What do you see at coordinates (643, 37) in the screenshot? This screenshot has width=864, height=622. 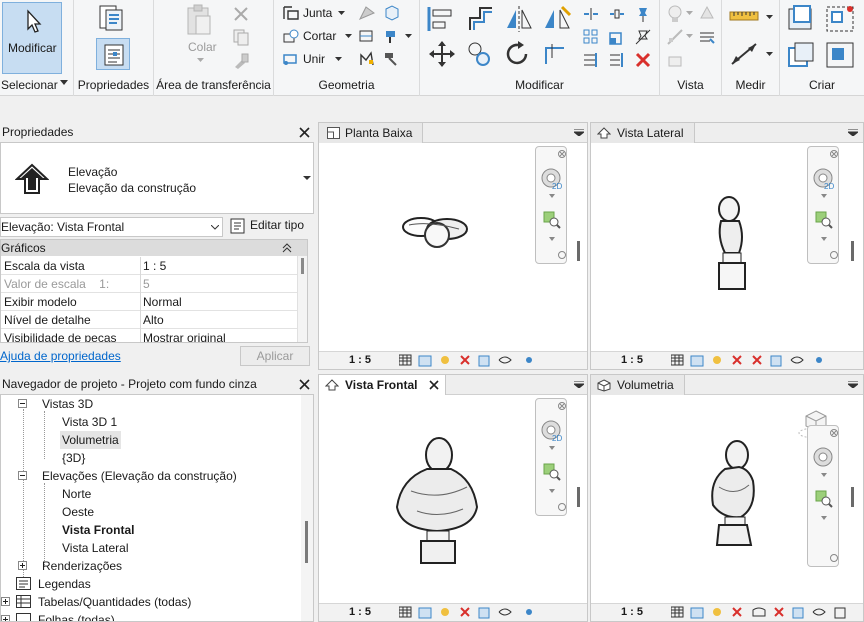 I see `unpin-icon` at bounding box center [643, 37].